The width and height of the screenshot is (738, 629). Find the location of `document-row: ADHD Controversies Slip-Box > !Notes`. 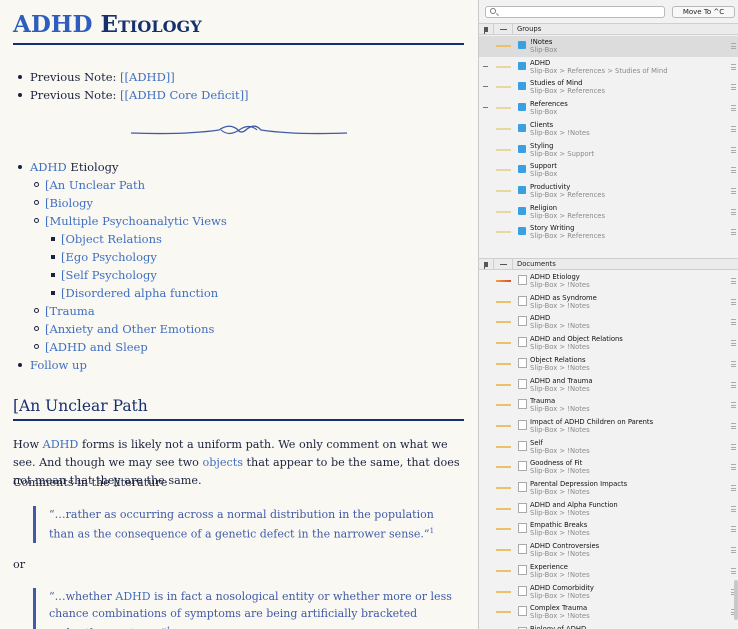

document-row: ADHD Controversies Slip-Box > !Notes is located at coordinates (608, 550).